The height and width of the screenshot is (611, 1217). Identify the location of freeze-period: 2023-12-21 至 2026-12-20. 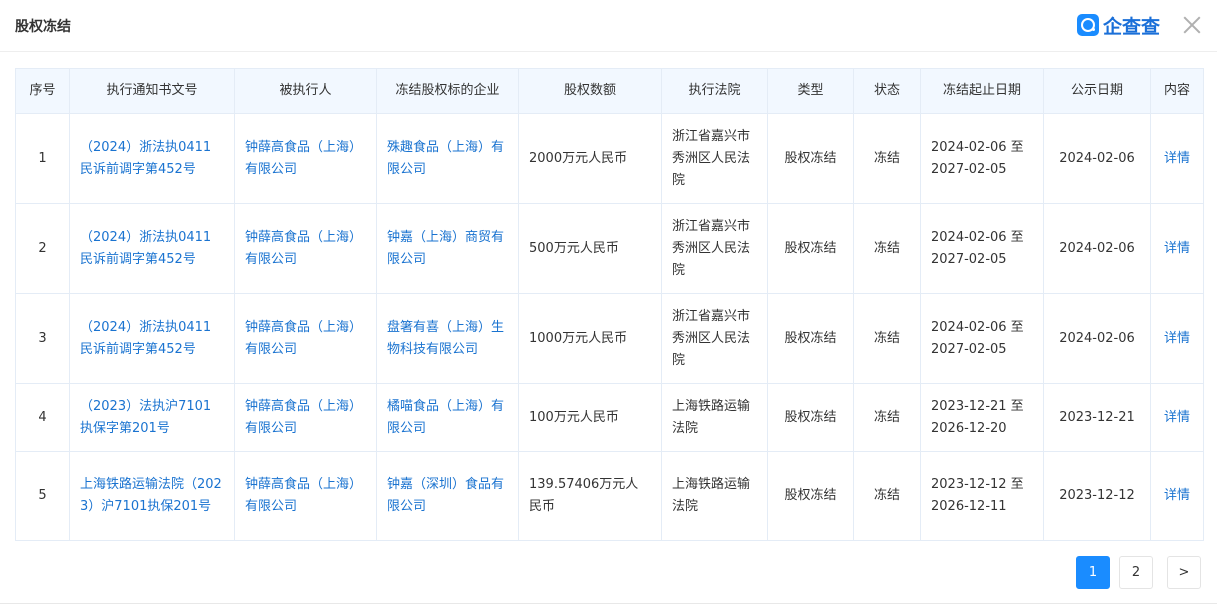
(982, 417).